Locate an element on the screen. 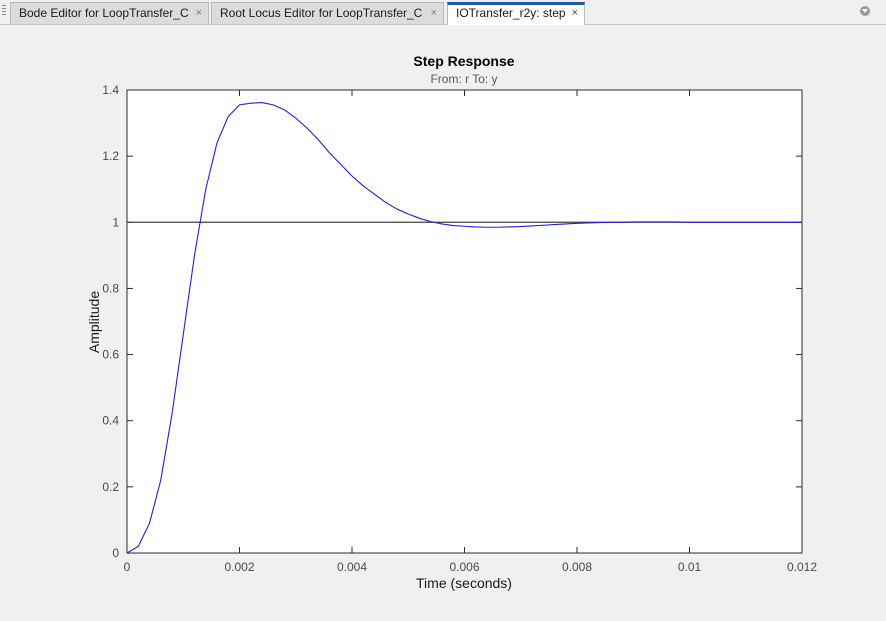  y-tick-label: 0.4 is located at coordinates (110, 421).